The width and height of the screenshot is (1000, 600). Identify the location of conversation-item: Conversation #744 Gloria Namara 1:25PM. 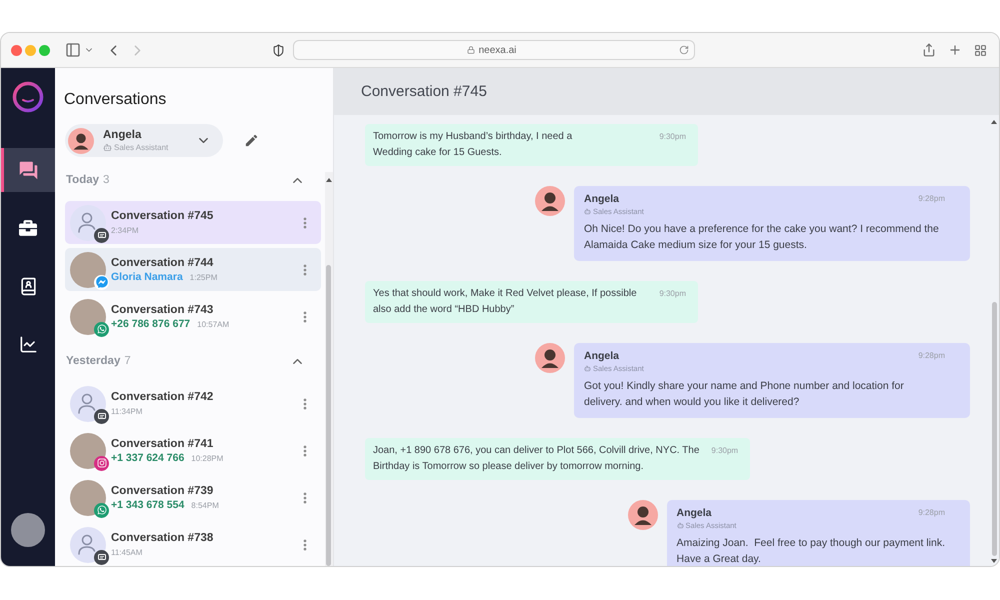
(193, 269).